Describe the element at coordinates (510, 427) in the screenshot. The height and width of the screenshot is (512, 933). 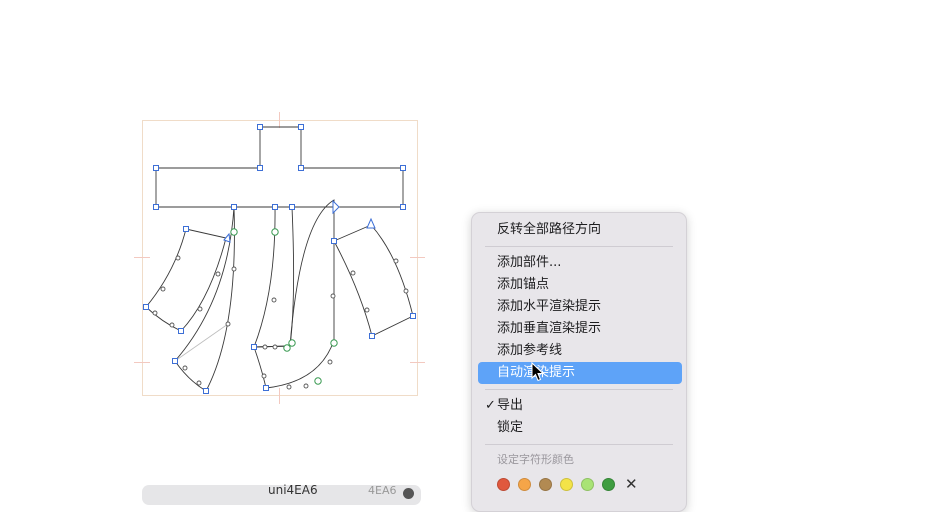
I see `menu-item-label: 锁定` at that location.